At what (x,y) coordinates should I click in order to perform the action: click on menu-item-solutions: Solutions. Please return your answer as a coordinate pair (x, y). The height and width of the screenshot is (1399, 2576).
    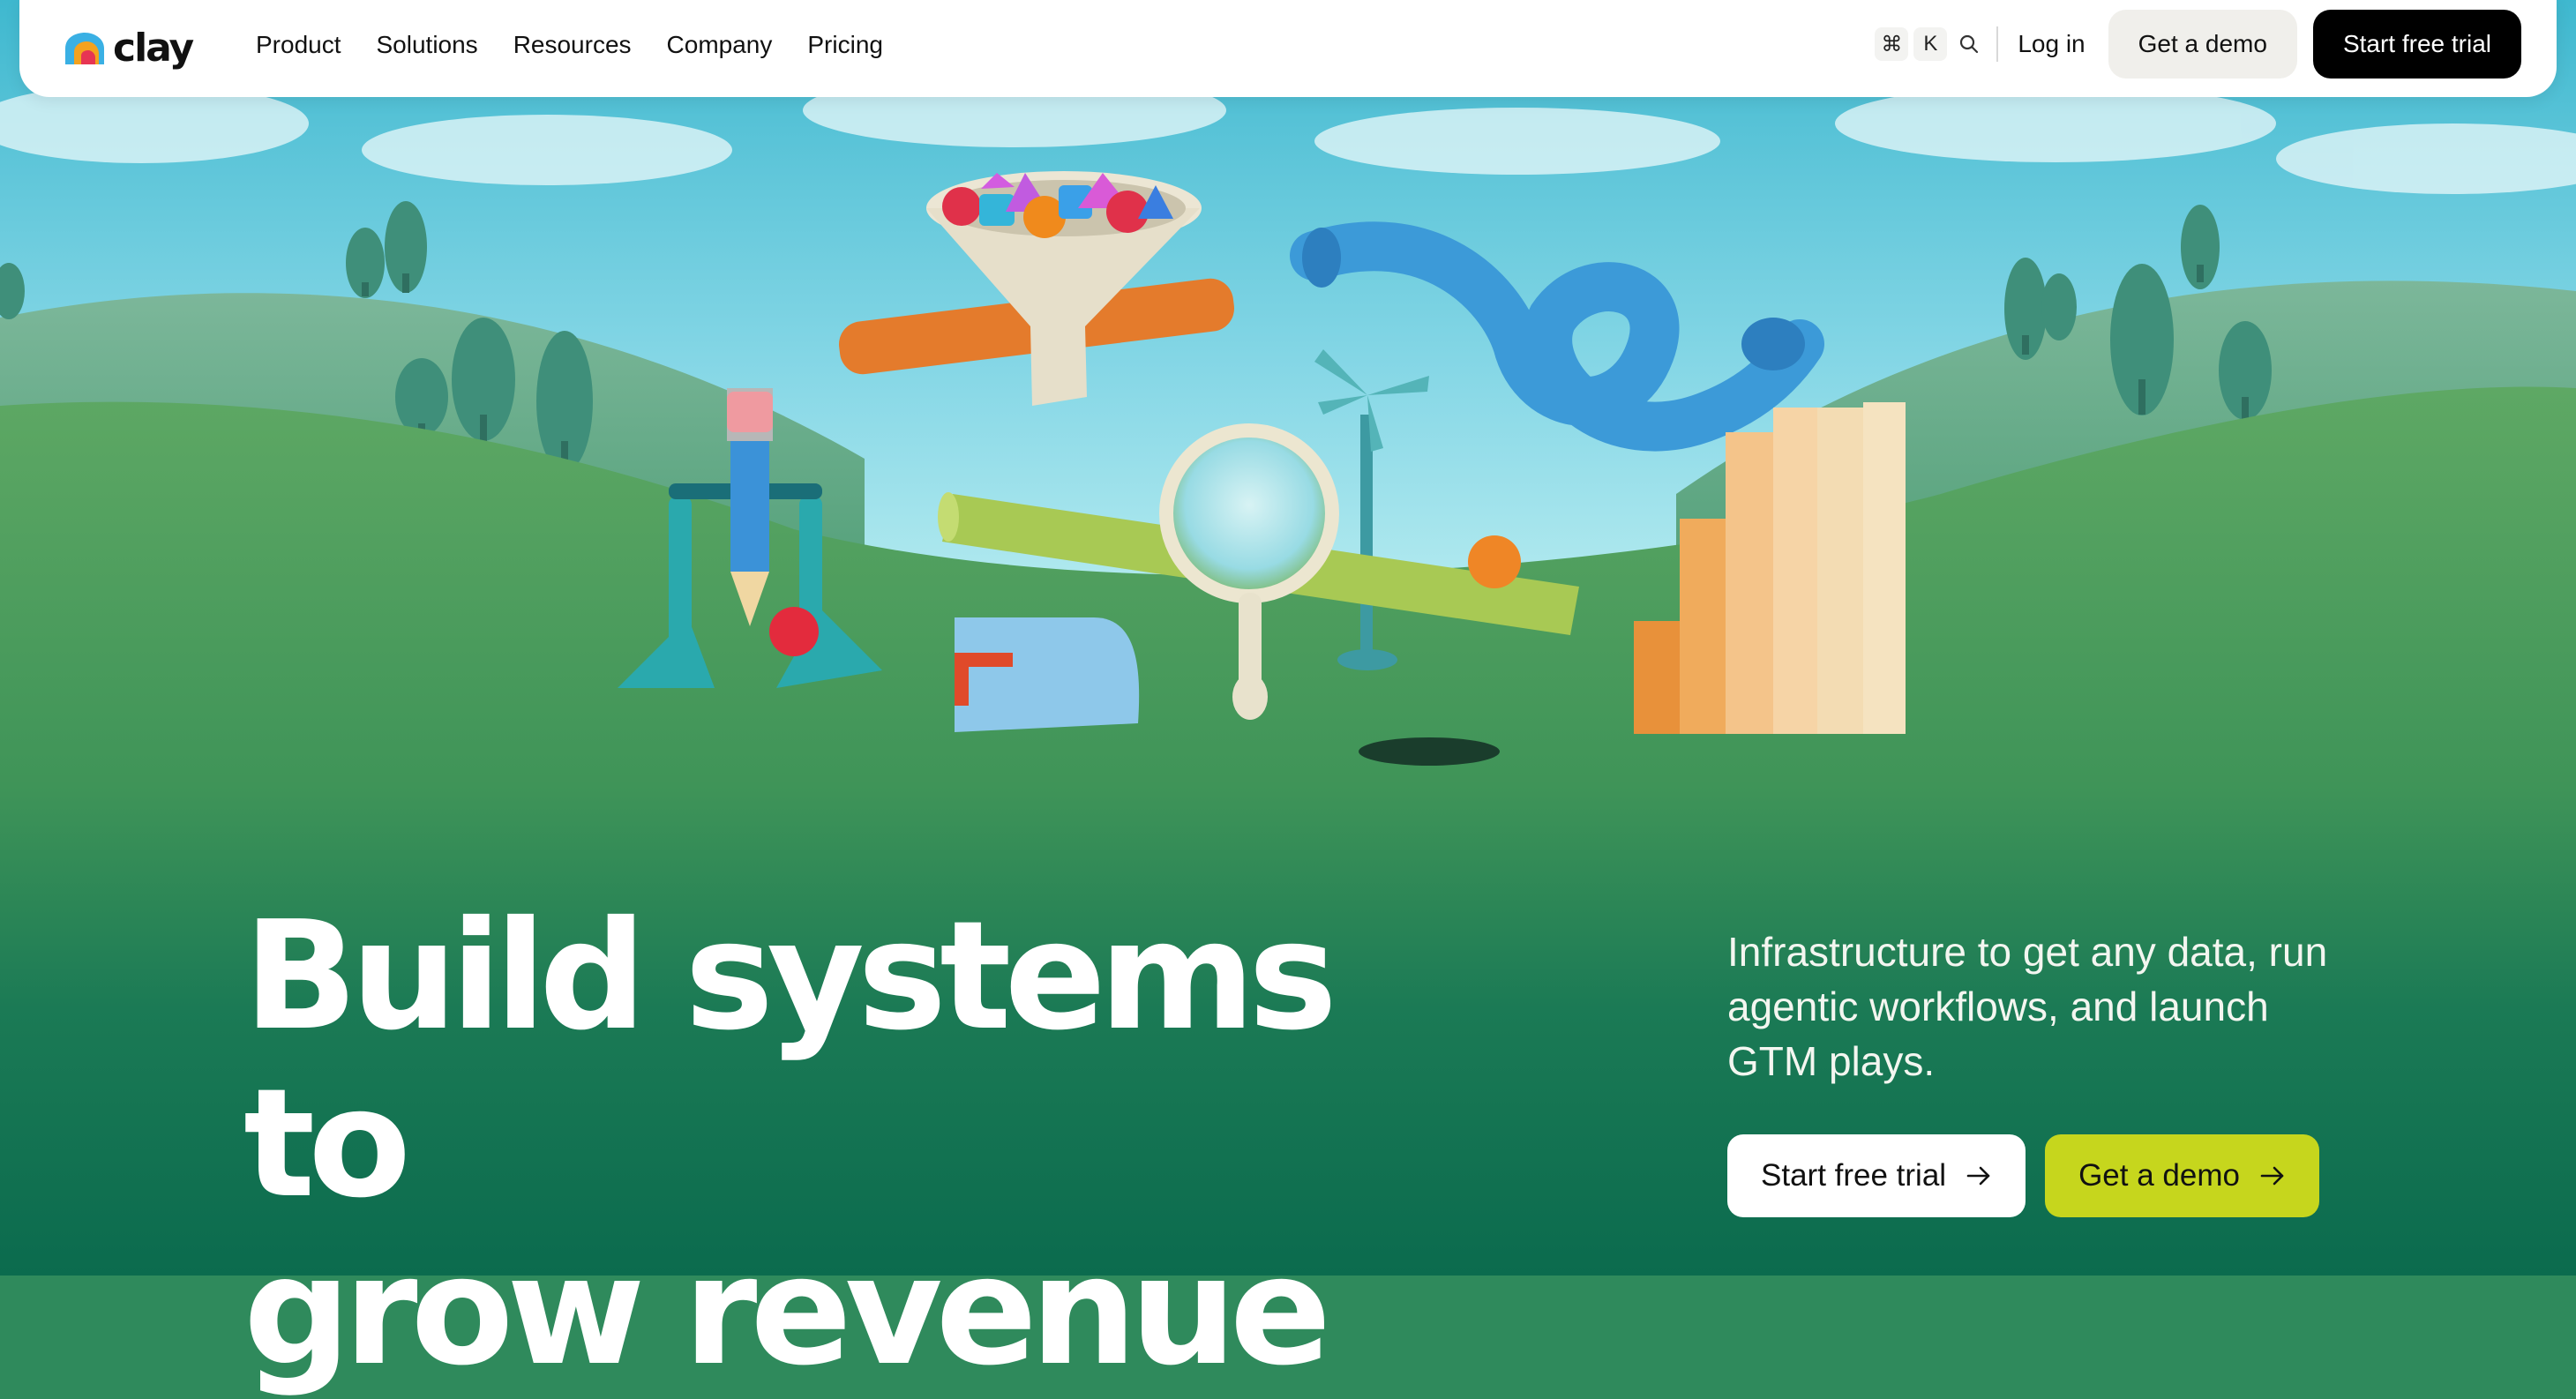
    Looking at the image, I should click on (428, 45).